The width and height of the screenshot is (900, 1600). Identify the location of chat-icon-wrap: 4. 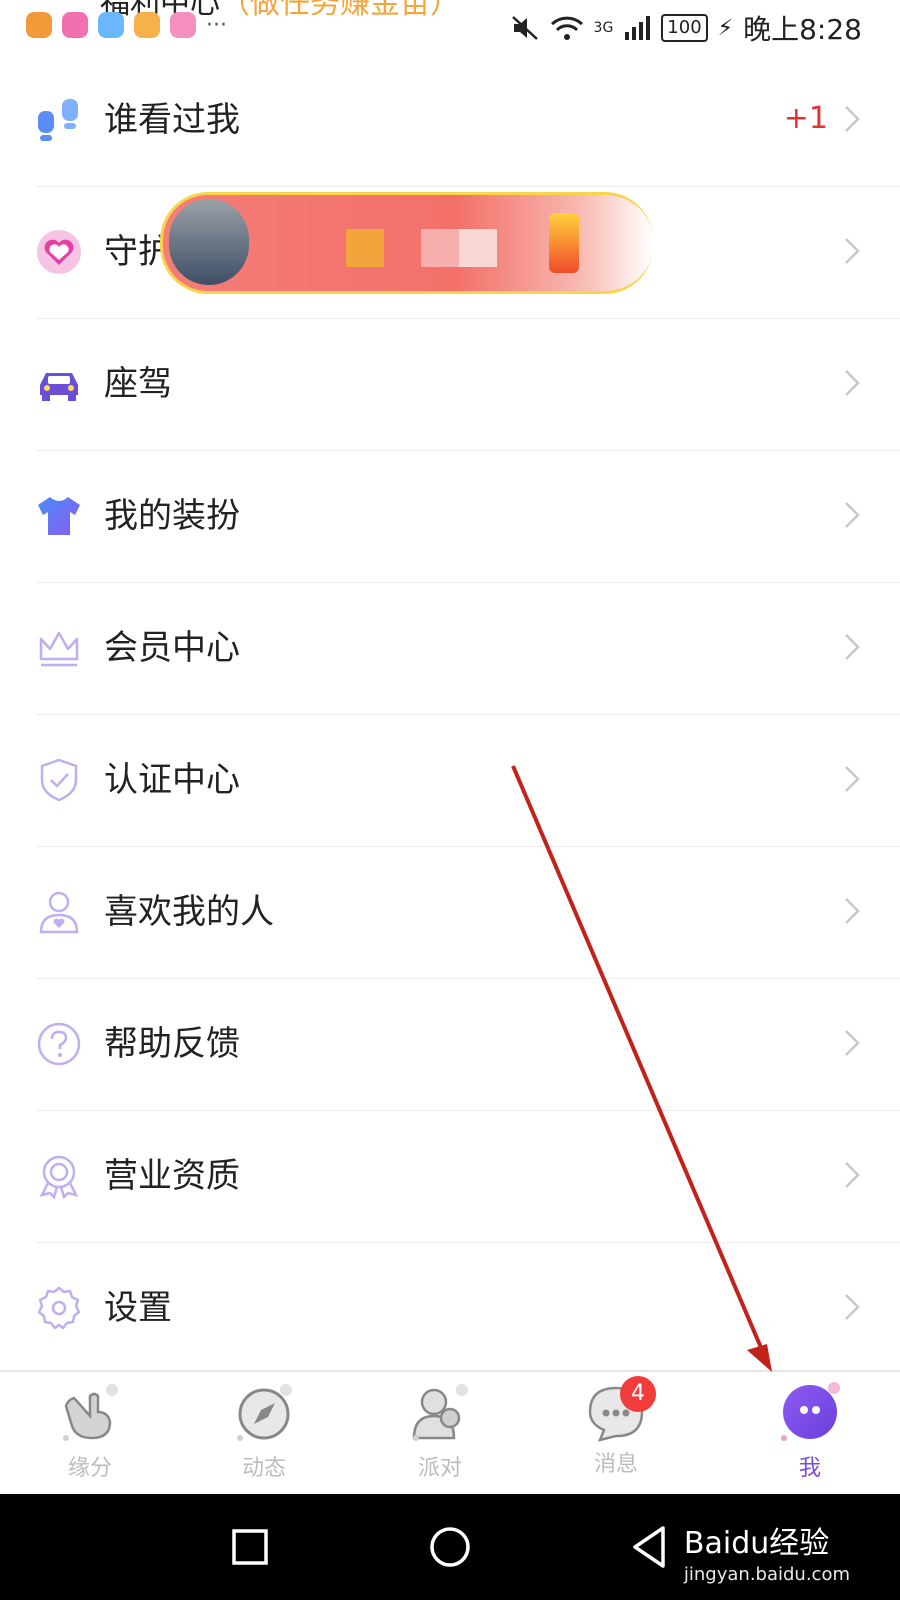
(621, 1410).